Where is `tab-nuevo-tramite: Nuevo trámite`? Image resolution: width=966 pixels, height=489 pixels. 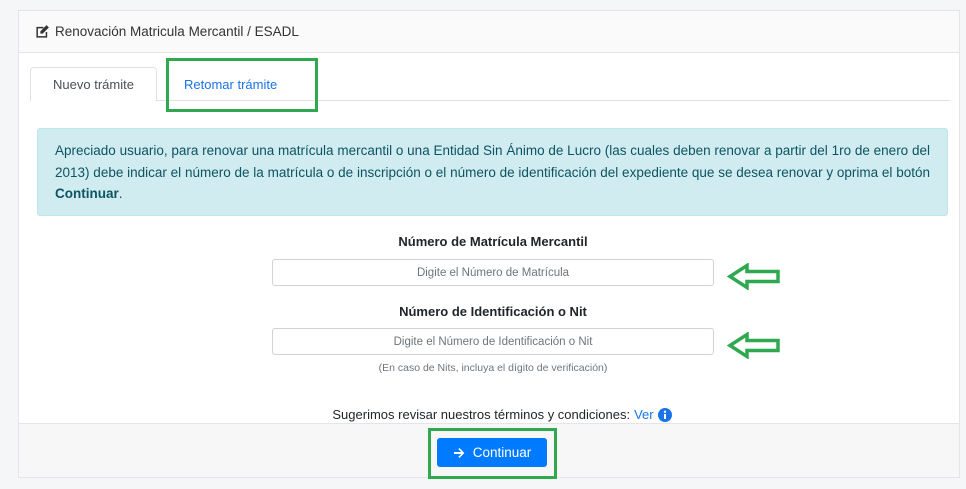
tab-nuevo-tramite: Nuevo trámite is located at coordinates (93, 84).